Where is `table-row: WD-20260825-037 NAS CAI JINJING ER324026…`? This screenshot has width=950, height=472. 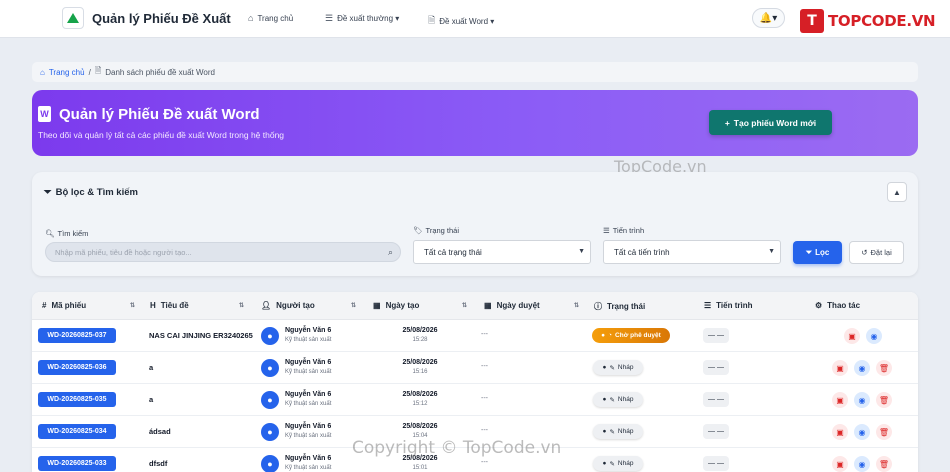 table-row: WD-20260825-037 NAS CAI JINJING ER324026… is located at coordinates (475, 336).